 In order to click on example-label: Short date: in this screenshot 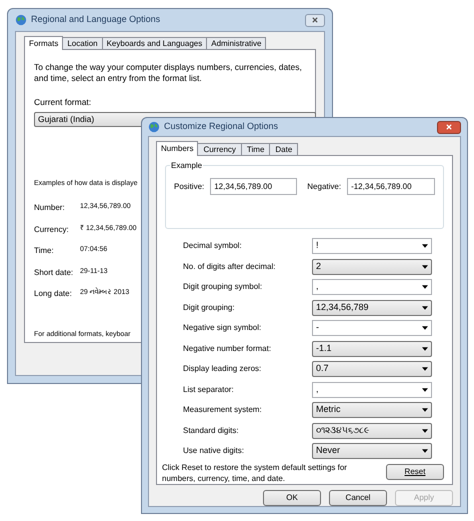, I will do `click(54, 272)`.